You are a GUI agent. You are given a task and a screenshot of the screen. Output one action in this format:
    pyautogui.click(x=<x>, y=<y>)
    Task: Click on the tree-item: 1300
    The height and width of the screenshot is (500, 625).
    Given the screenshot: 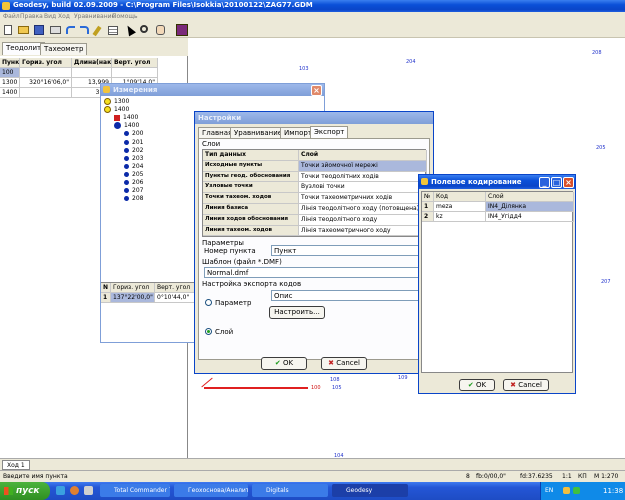 What is the action you would take?
    pyautogui.click(x=116, y=102)
    